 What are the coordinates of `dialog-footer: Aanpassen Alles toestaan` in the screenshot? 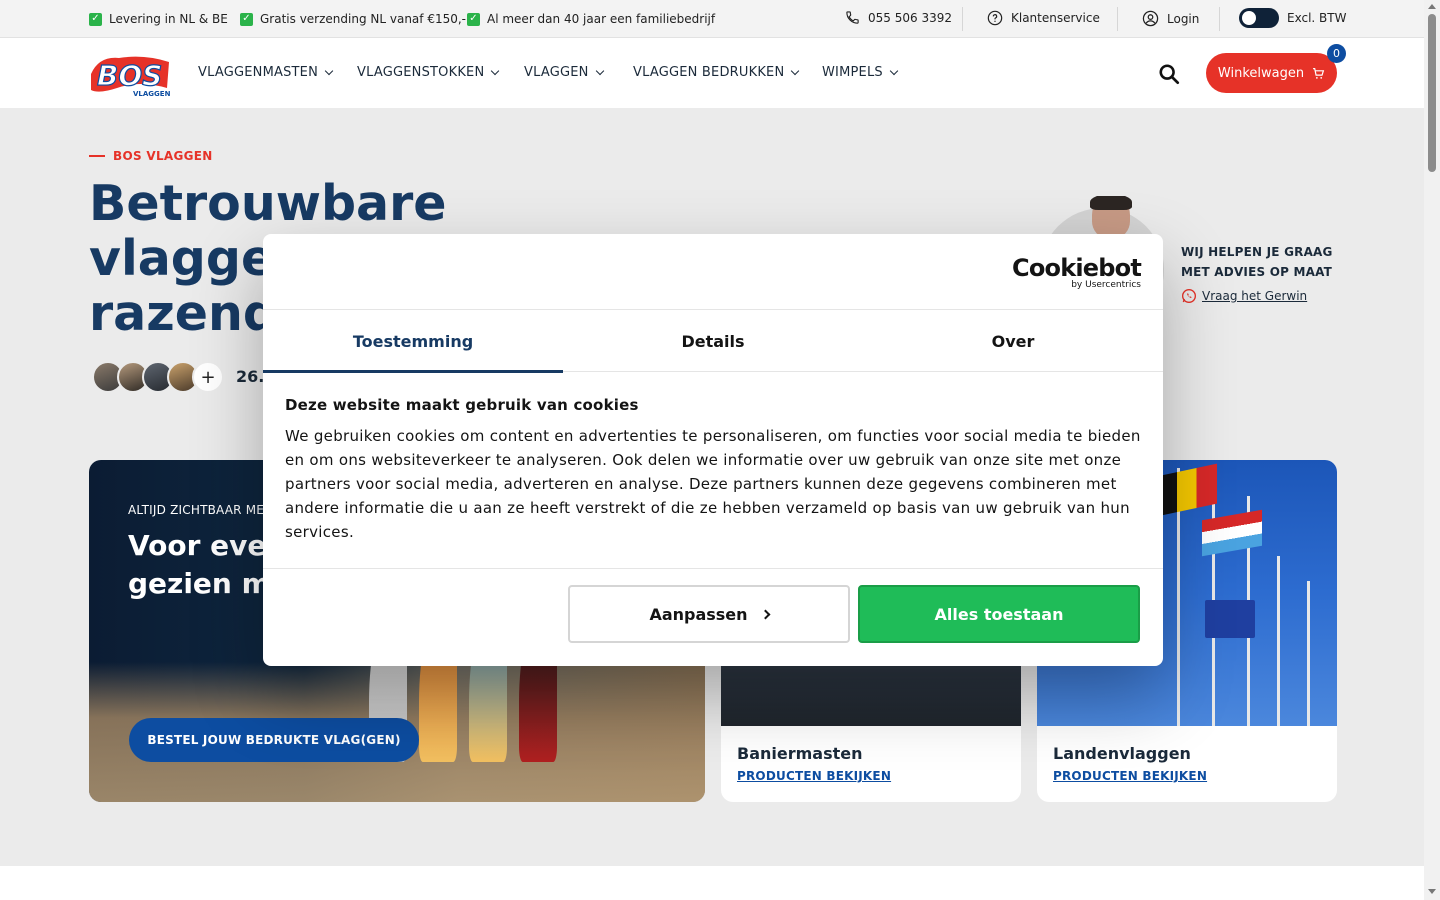 It's located at (713, 617).